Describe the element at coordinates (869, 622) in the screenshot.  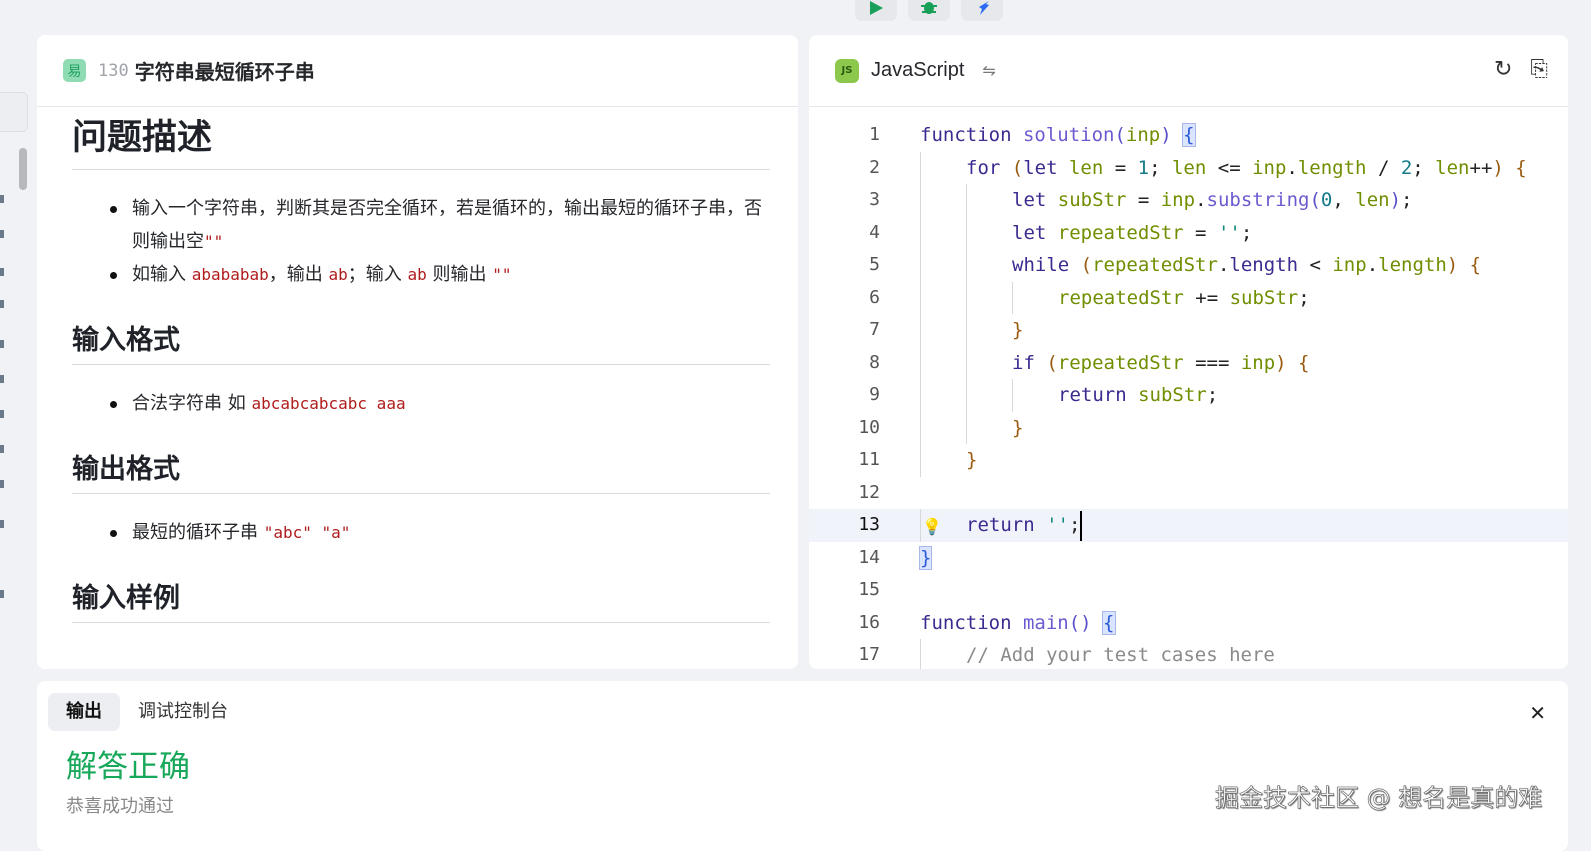
I see `line-number: 16` at that location.